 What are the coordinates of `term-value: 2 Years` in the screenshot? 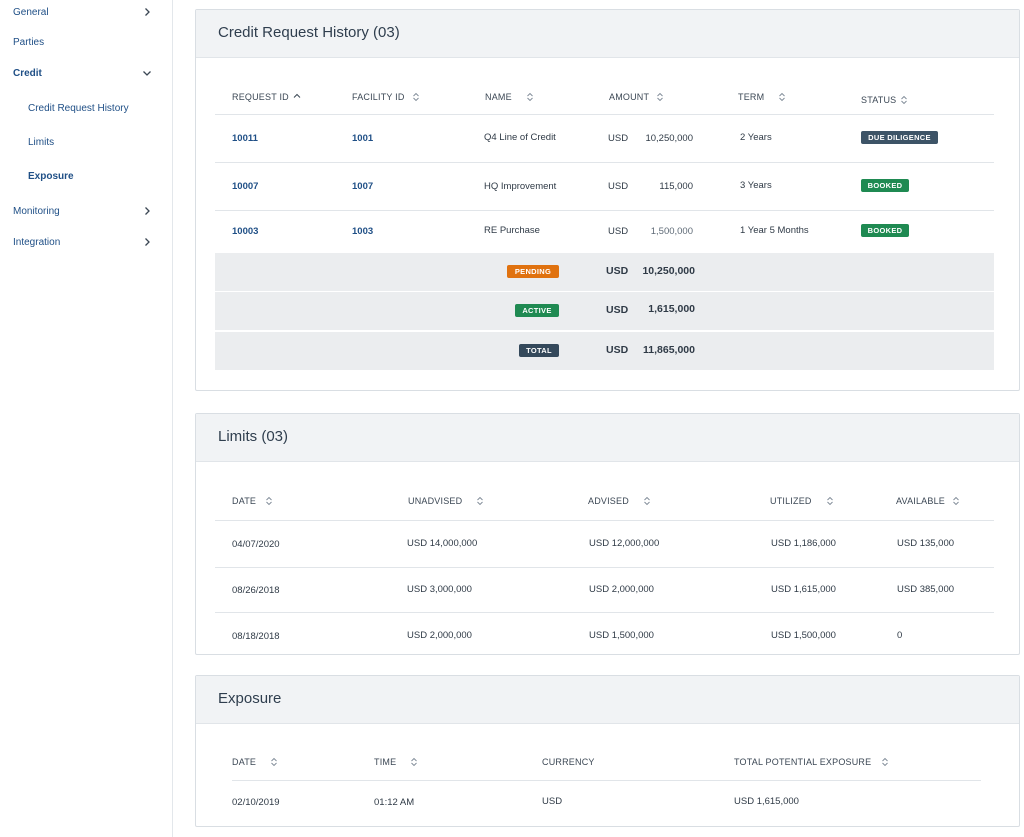 It's located at (756, 137).